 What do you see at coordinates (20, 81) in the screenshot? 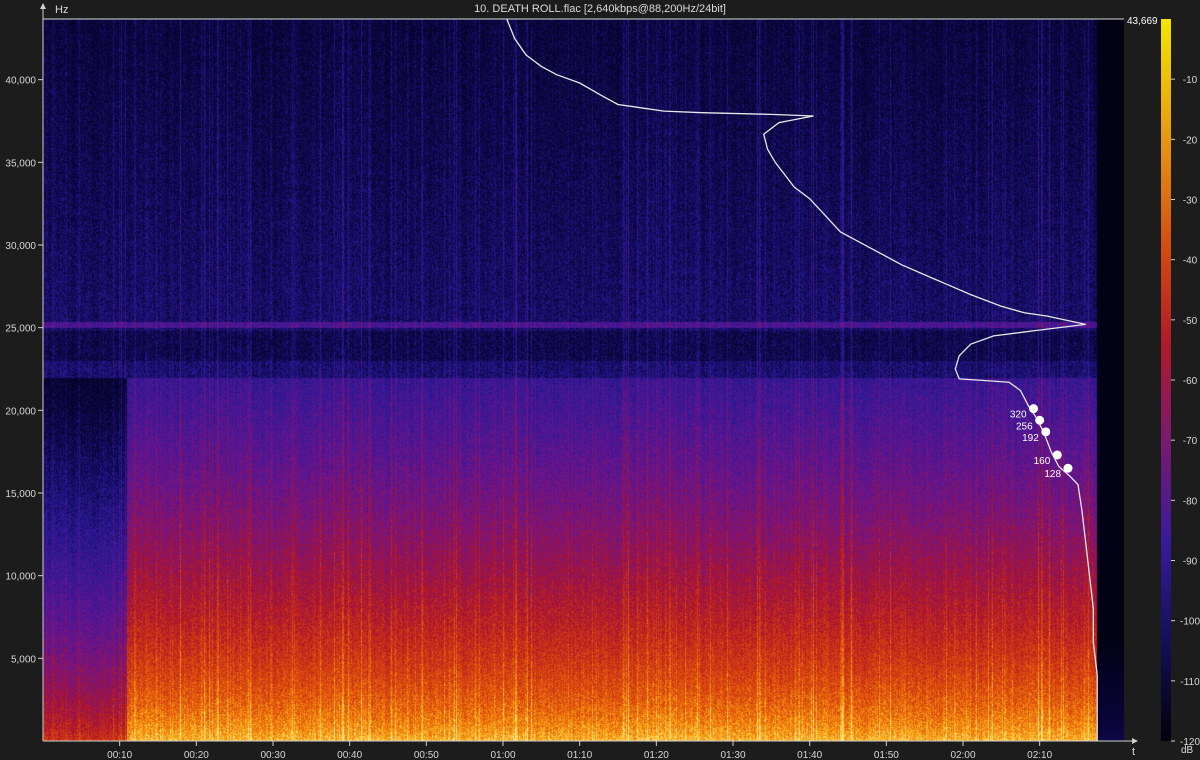
I see `y-tick-label: 40,000` at bounding box center [20, 81].